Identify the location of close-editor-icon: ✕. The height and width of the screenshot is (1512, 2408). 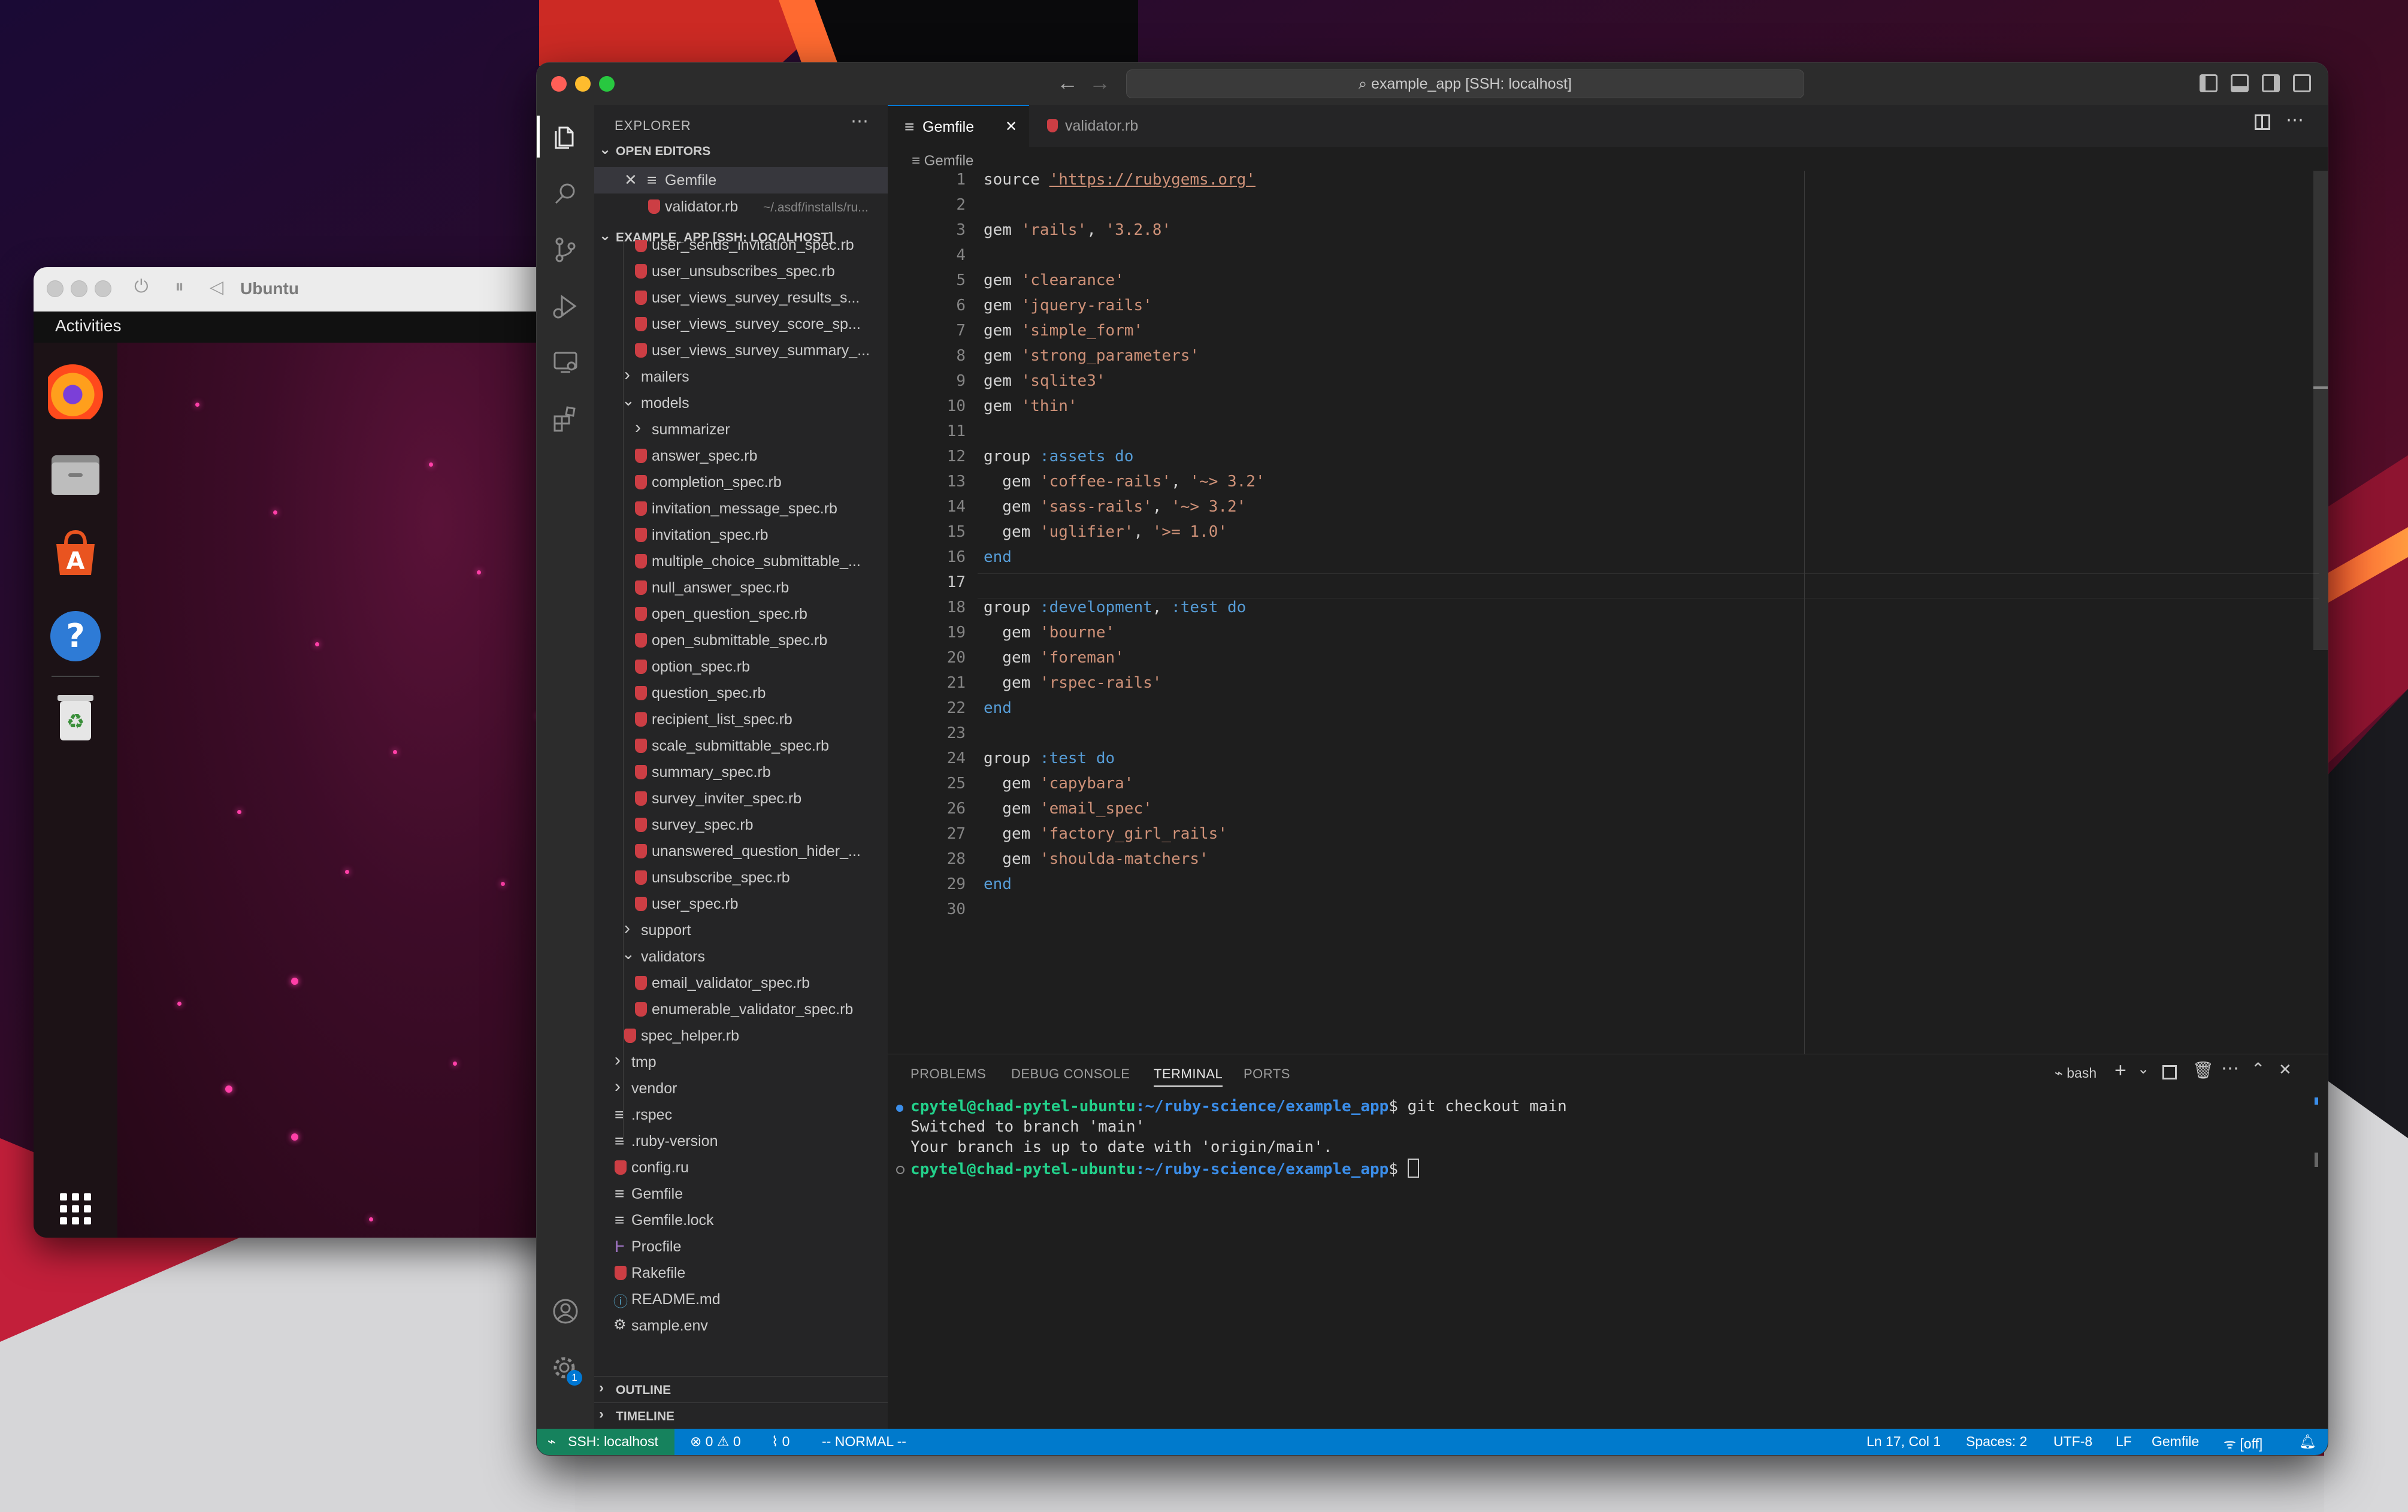
(631, 180).